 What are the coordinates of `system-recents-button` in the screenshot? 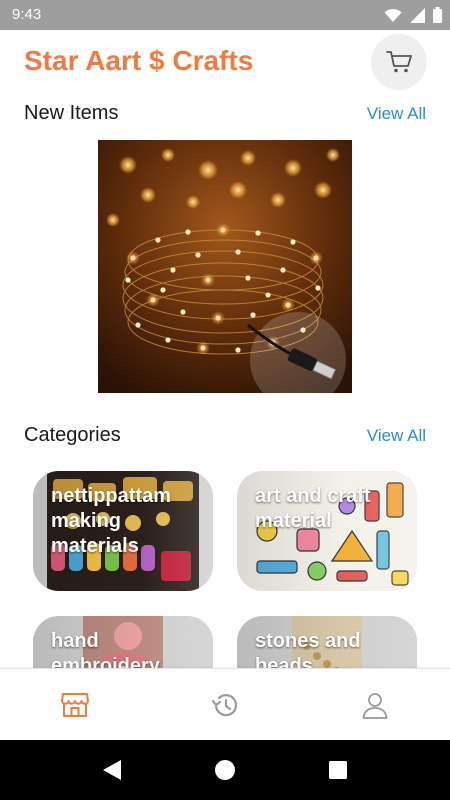 It's located at (338, 770).